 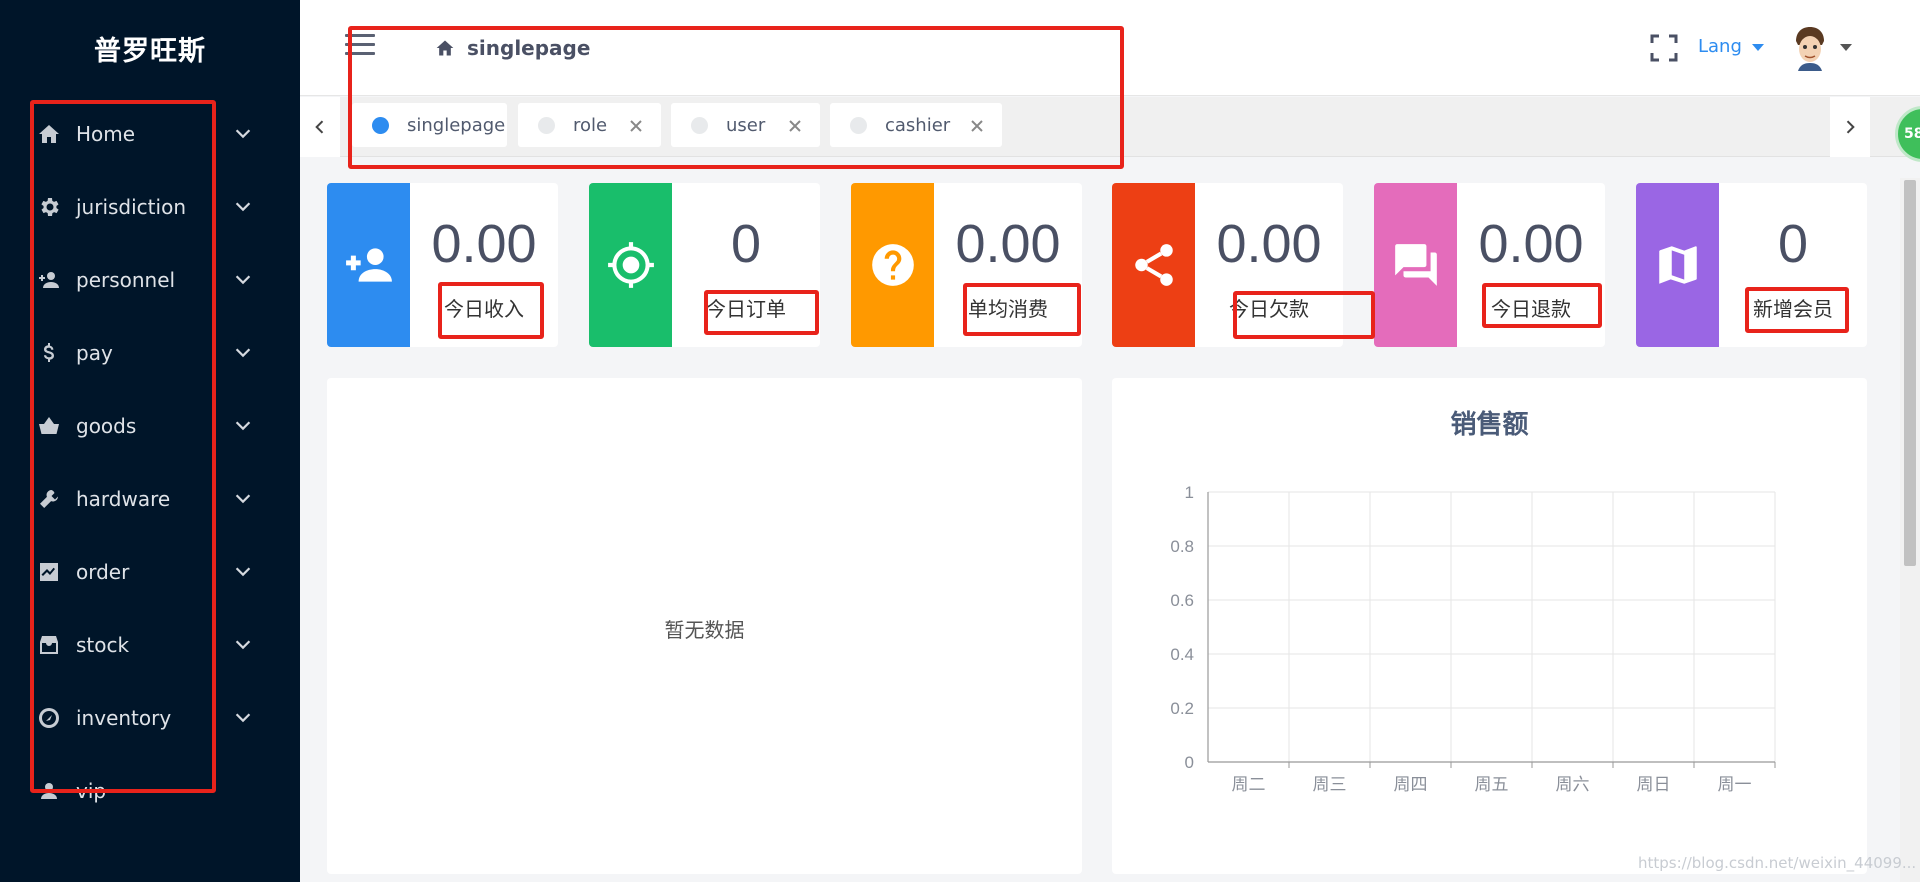 I want to click on stat-card-avg-spend: 0.00 单均消费, so click(x=966, y=265).